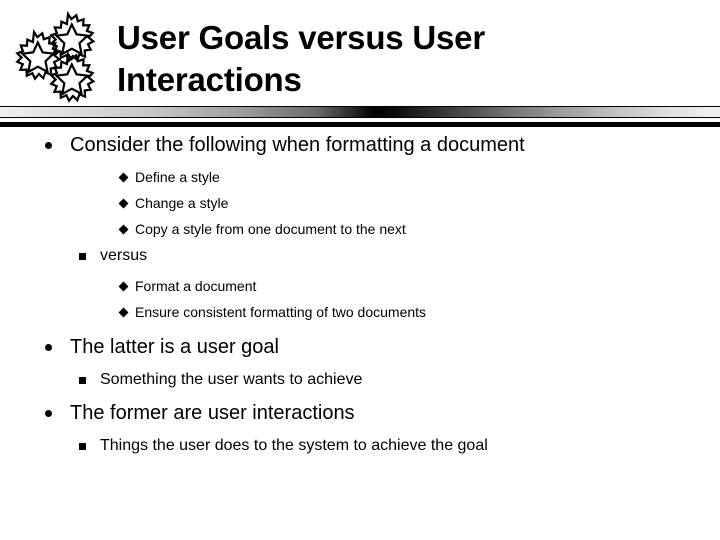  I want to click on list-item-label: The latter is a user goal, so click(174, 347).